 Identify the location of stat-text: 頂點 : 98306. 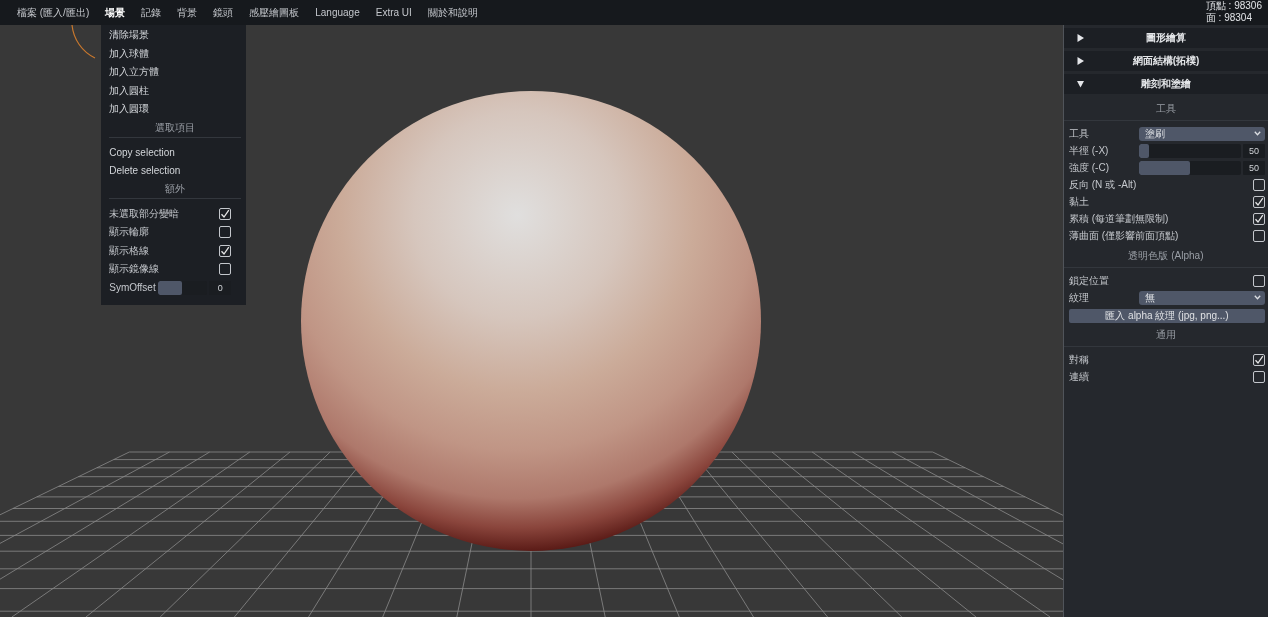
(1233, 6).